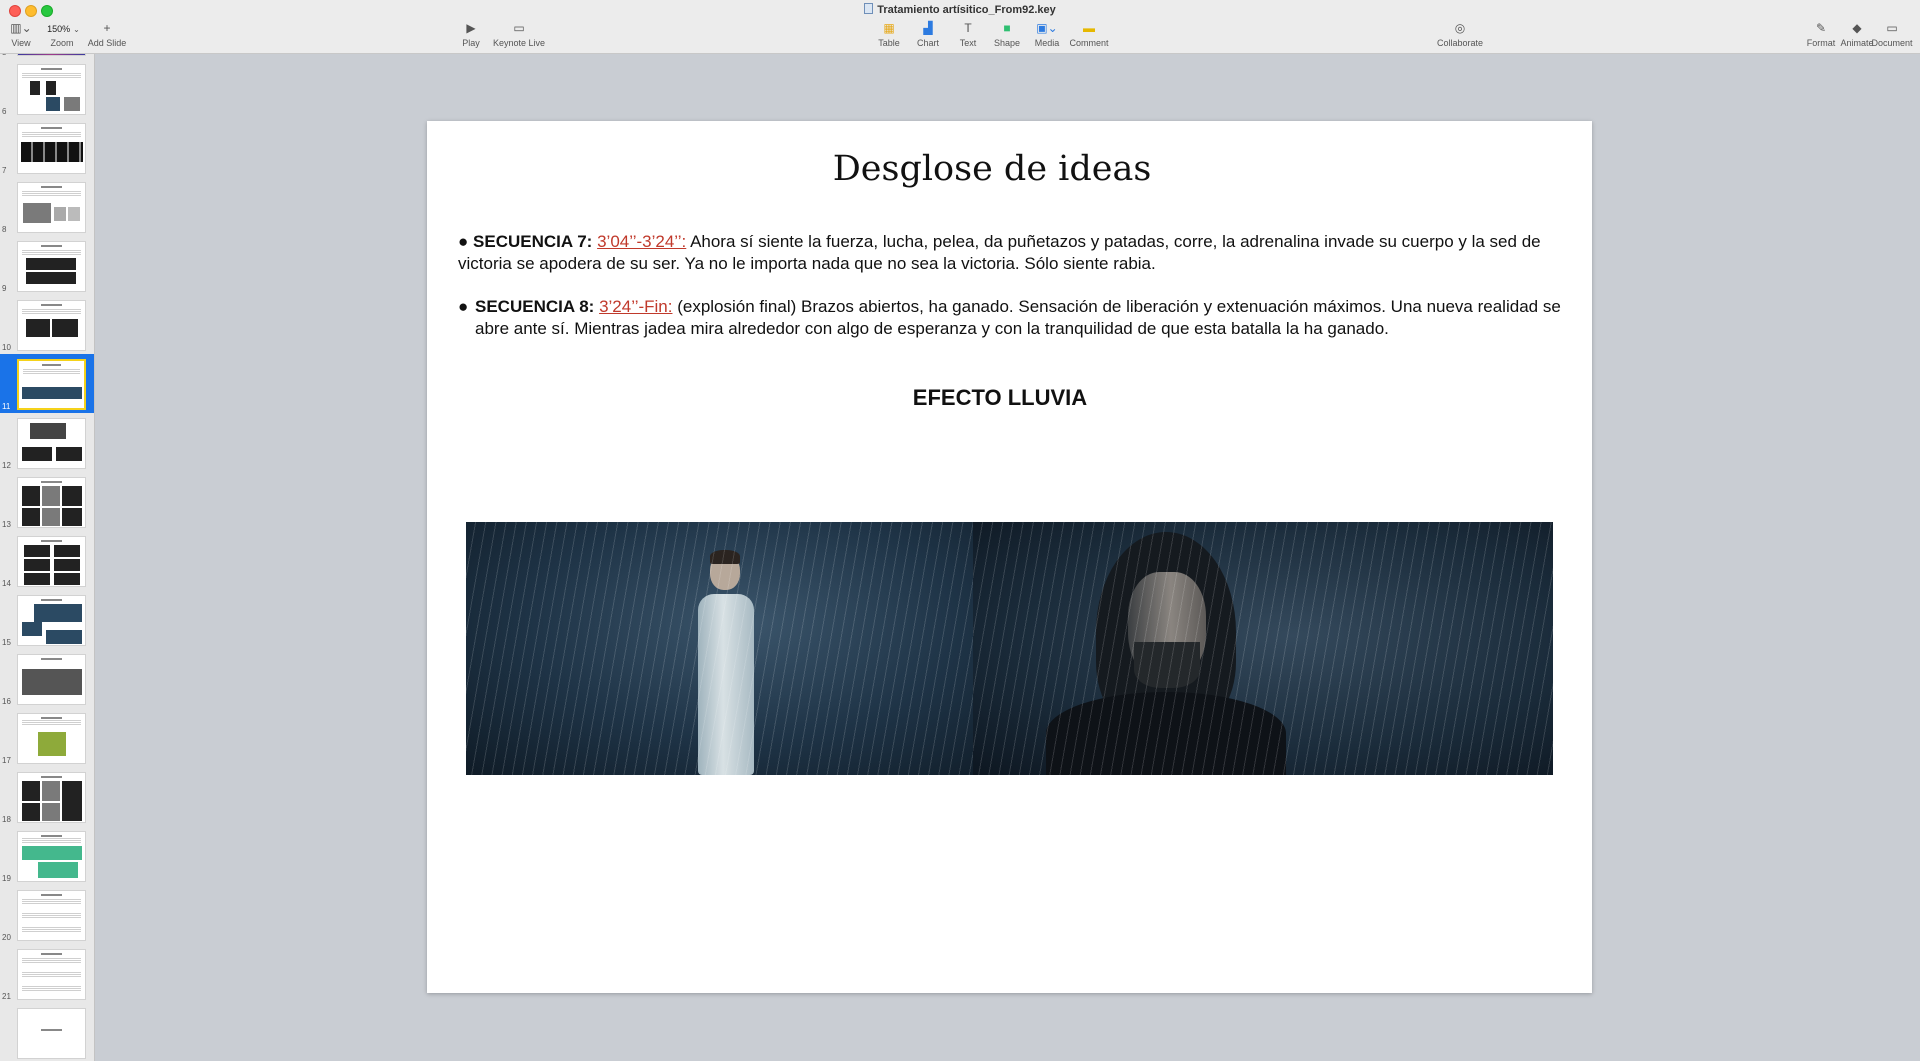  I want to click on slide-thumbnail-12: 12, so click(47, 442).